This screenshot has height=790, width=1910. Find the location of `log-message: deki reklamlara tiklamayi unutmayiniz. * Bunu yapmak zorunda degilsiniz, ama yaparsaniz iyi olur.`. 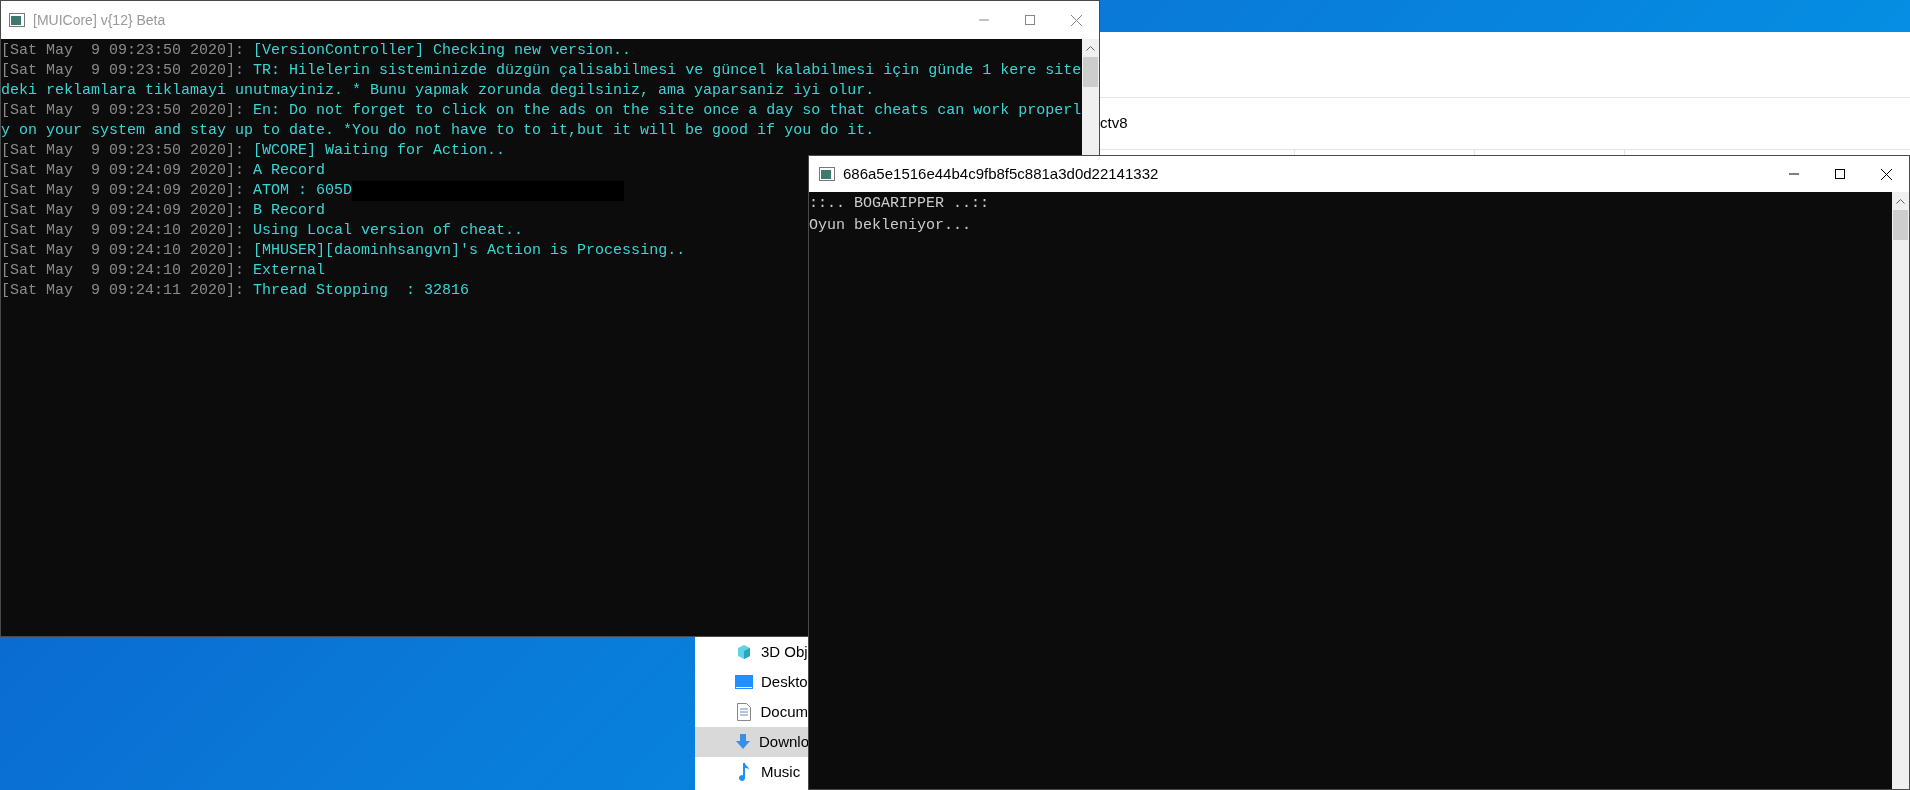

log-message: deki reklamlara tiklamayi unutmayiniz. * Bunu yapmak zorunda degilsiniz, ama yaparsaniz iyi olur. is located at coordinates (438, 91).